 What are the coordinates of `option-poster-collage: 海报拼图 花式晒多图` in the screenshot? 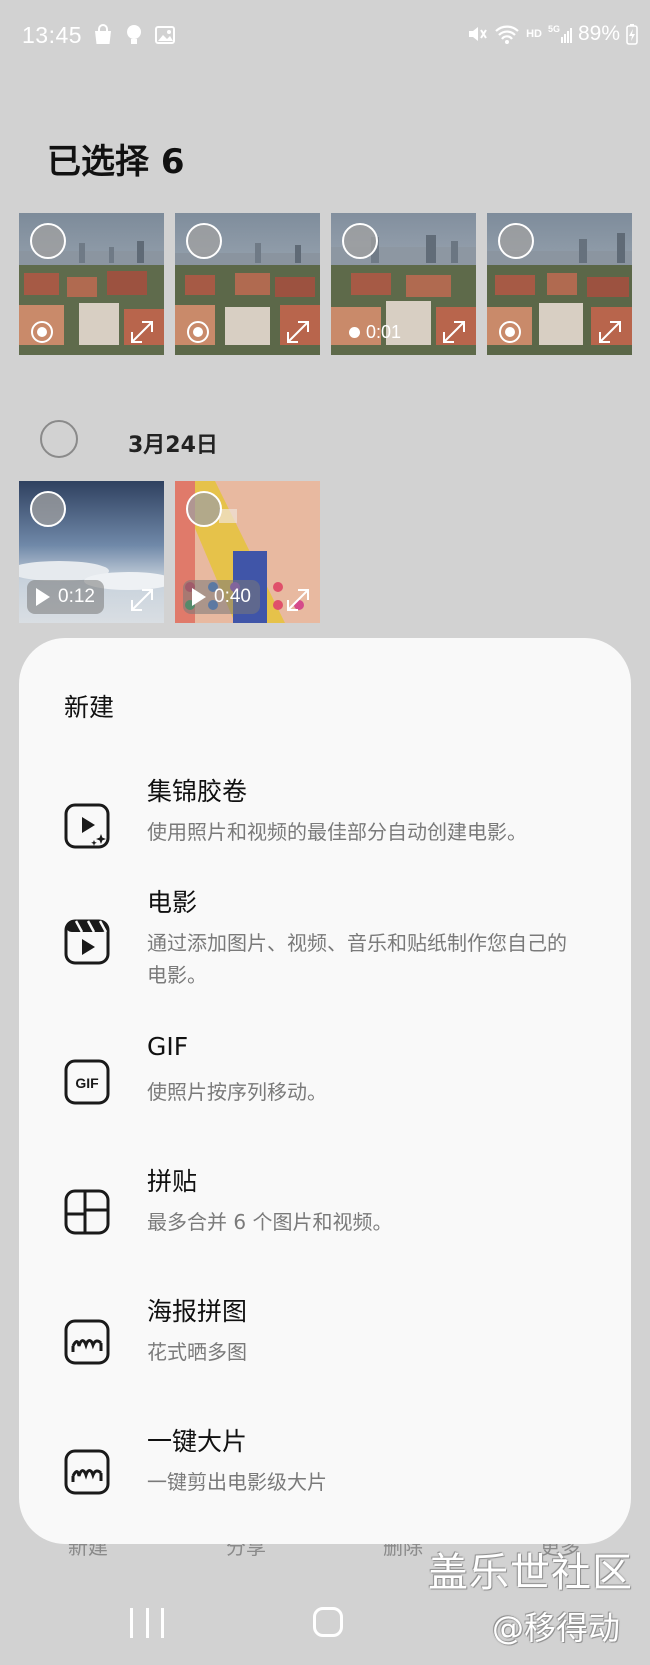 It's located at (325, 1337).